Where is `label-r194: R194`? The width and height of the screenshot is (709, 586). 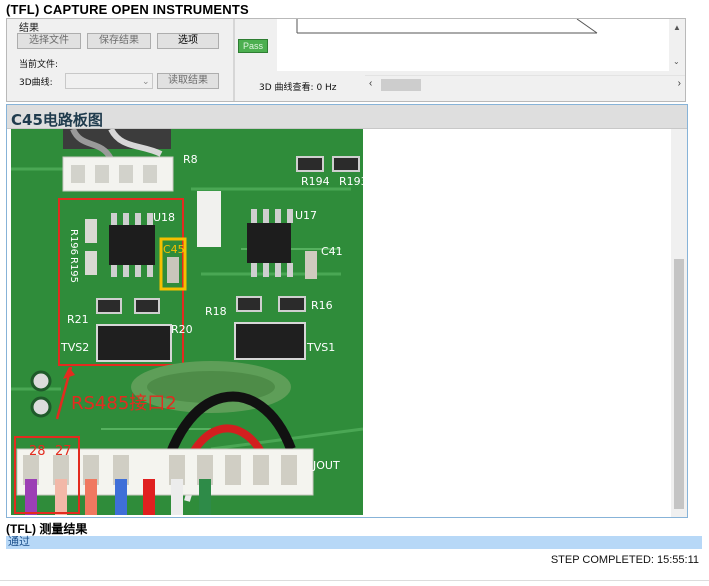 label-r194: R194 is located at coordinates (315, 181).